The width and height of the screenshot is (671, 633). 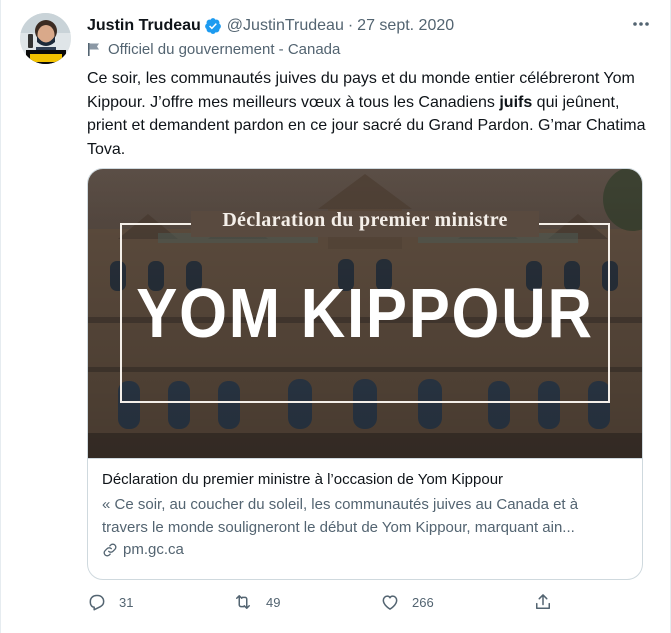 I want to click on card-image-title: YOM KIPPOUR, so click(x=365, y=313).